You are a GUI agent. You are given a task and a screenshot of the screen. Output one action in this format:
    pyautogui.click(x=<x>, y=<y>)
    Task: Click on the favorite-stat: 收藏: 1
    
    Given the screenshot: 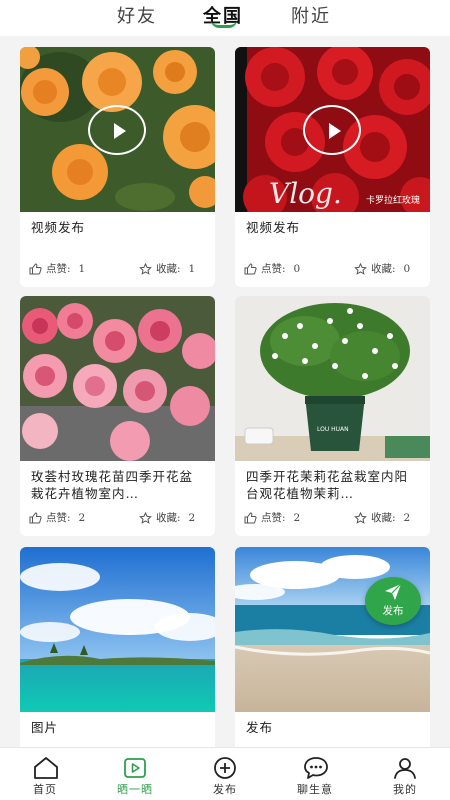 What is the action you would take?
    pyautogui.click(x=167, y=268)
    